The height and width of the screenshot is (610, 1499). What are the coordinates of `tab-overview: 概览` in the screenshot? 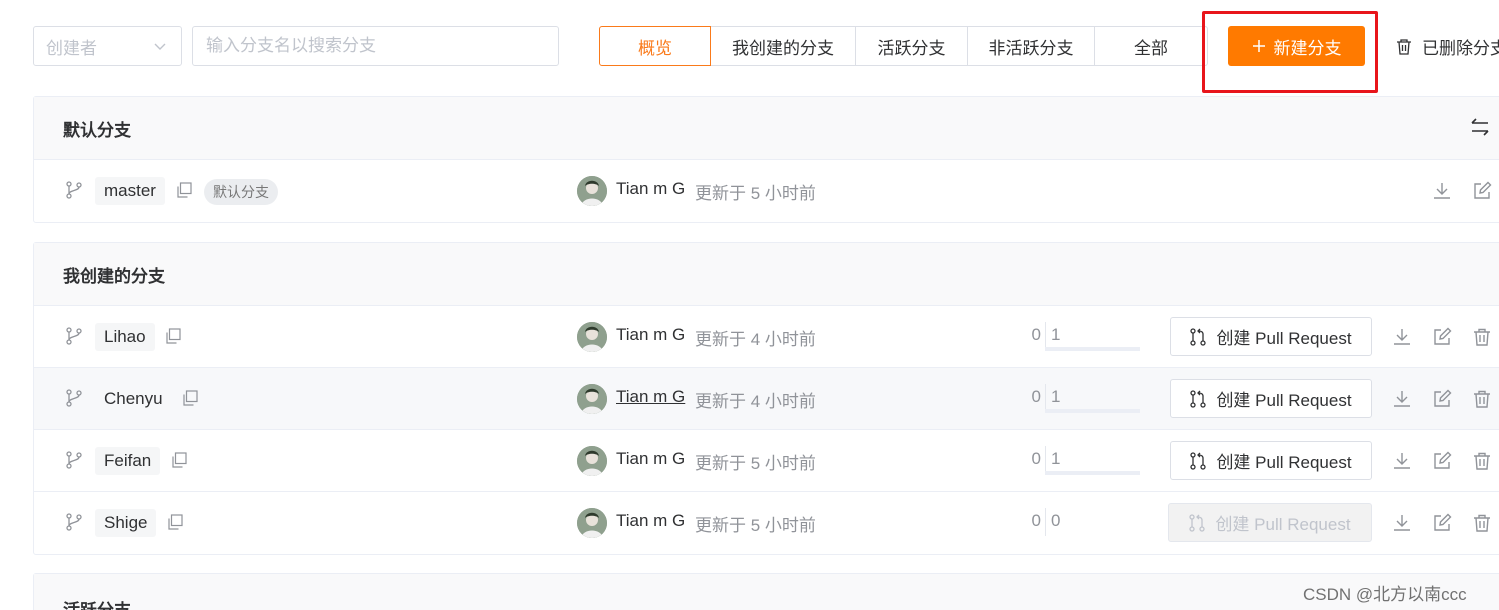 It's located at (655, 46).